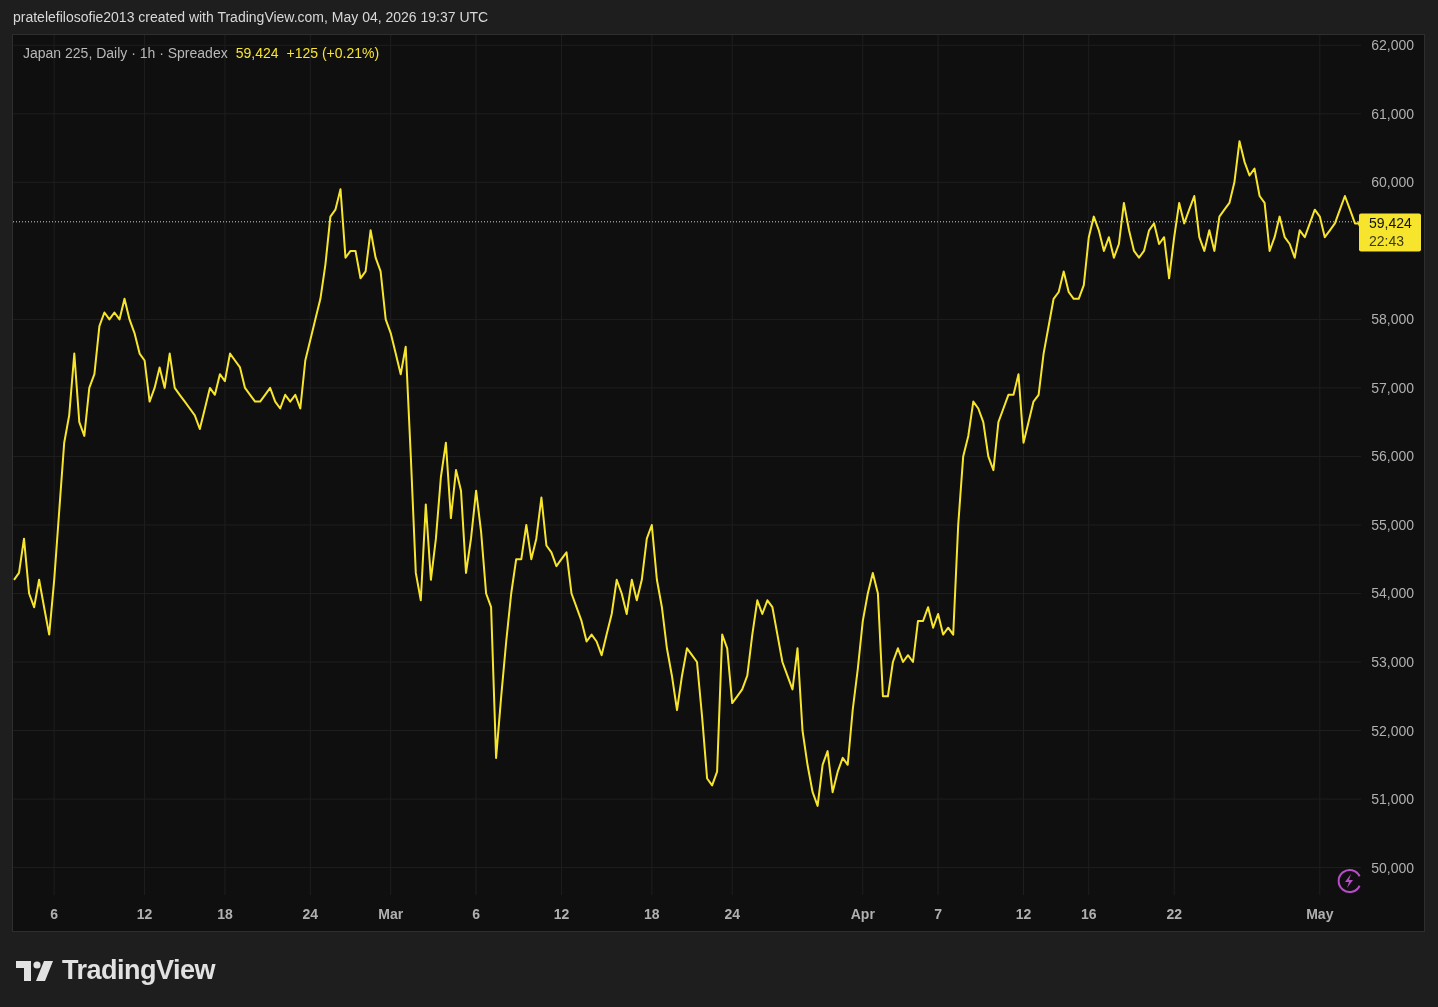  I want to click on y-axis-label: 56,000, so click(1392, 456).